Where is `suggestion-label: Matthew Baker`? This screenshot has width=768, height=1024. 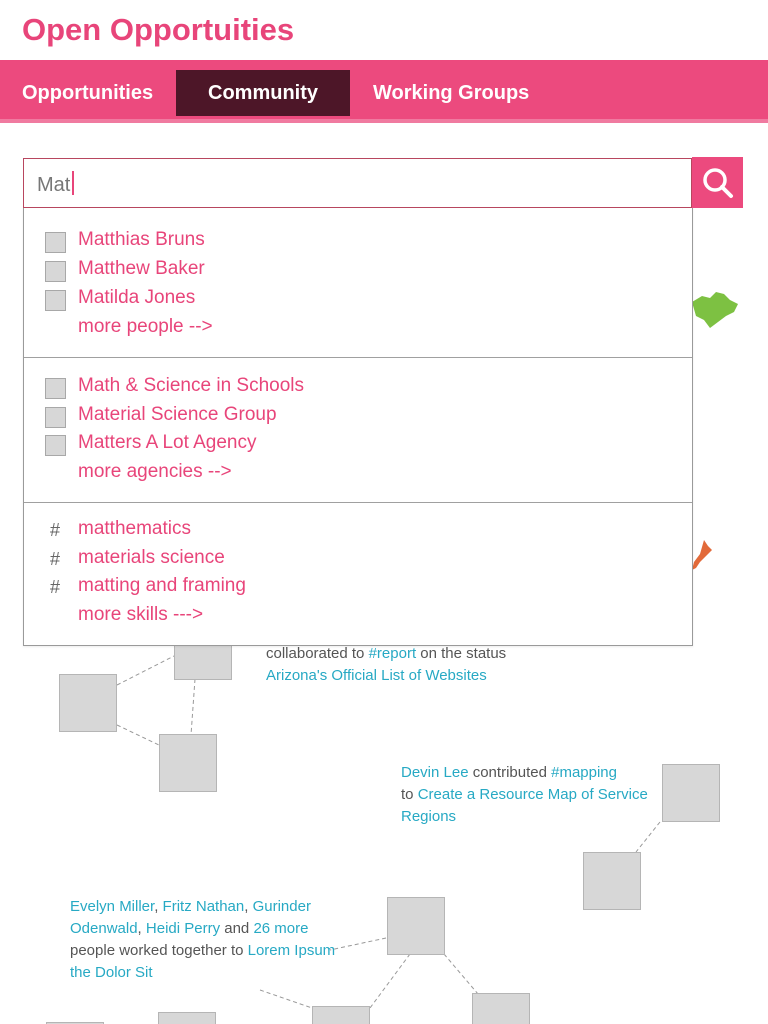 suggestion-label: Matthew Baker is located at coordinates (141, 269).